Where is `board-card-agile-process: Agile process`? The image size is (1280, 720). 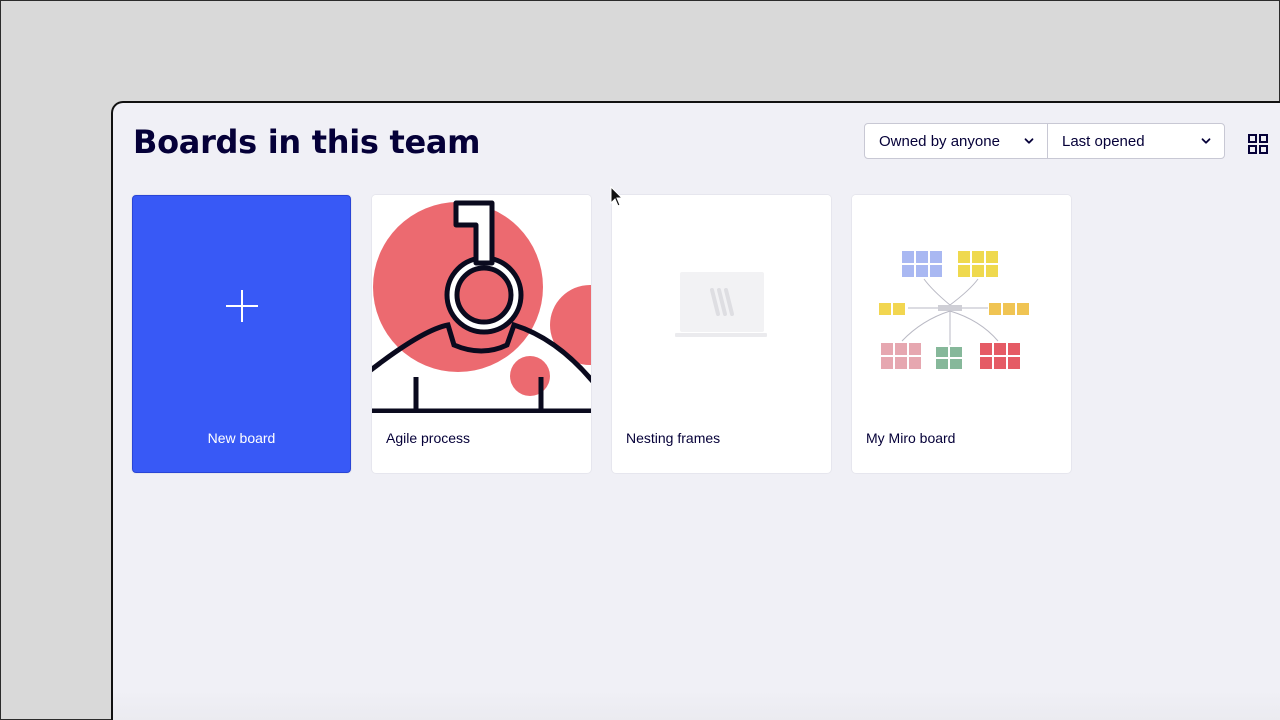 board-card-agile-process: Agile process is located at coordinates (481, 334).